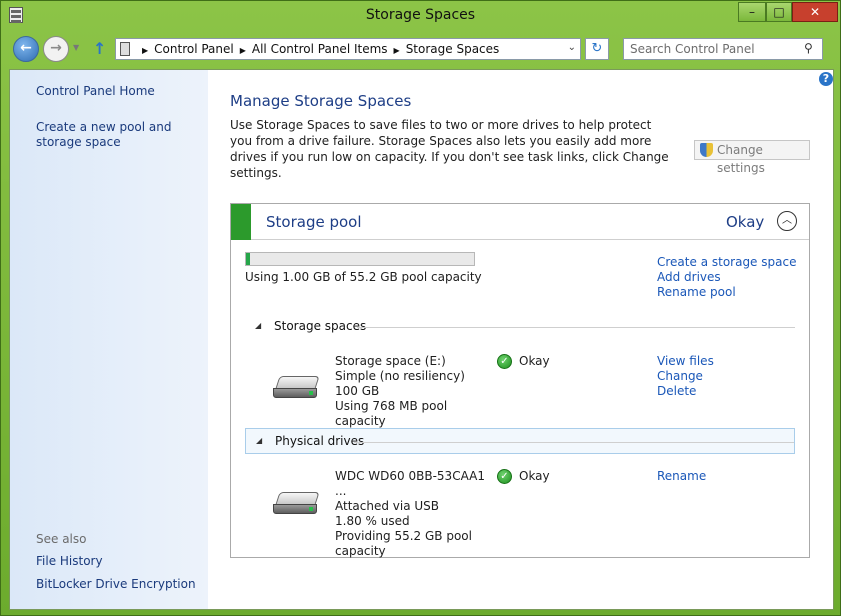  I want to click on close-button: ✕, so click(815, 12).